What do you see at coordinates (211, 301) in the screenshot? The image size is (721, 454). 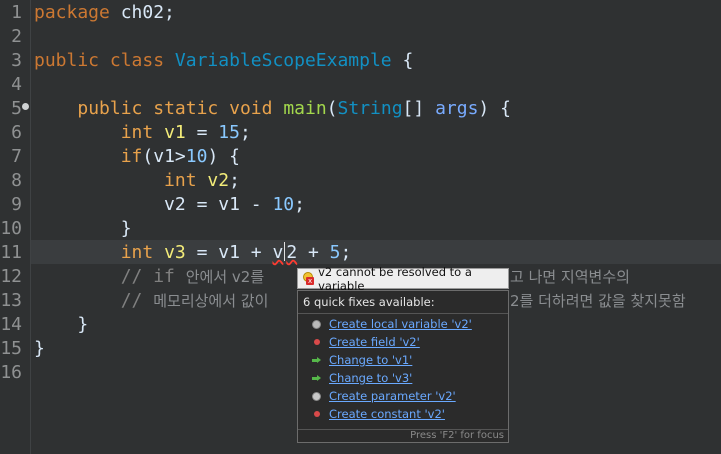 I see `comment-text: 메모리상에서 값이` at bounding box center [211, 301].